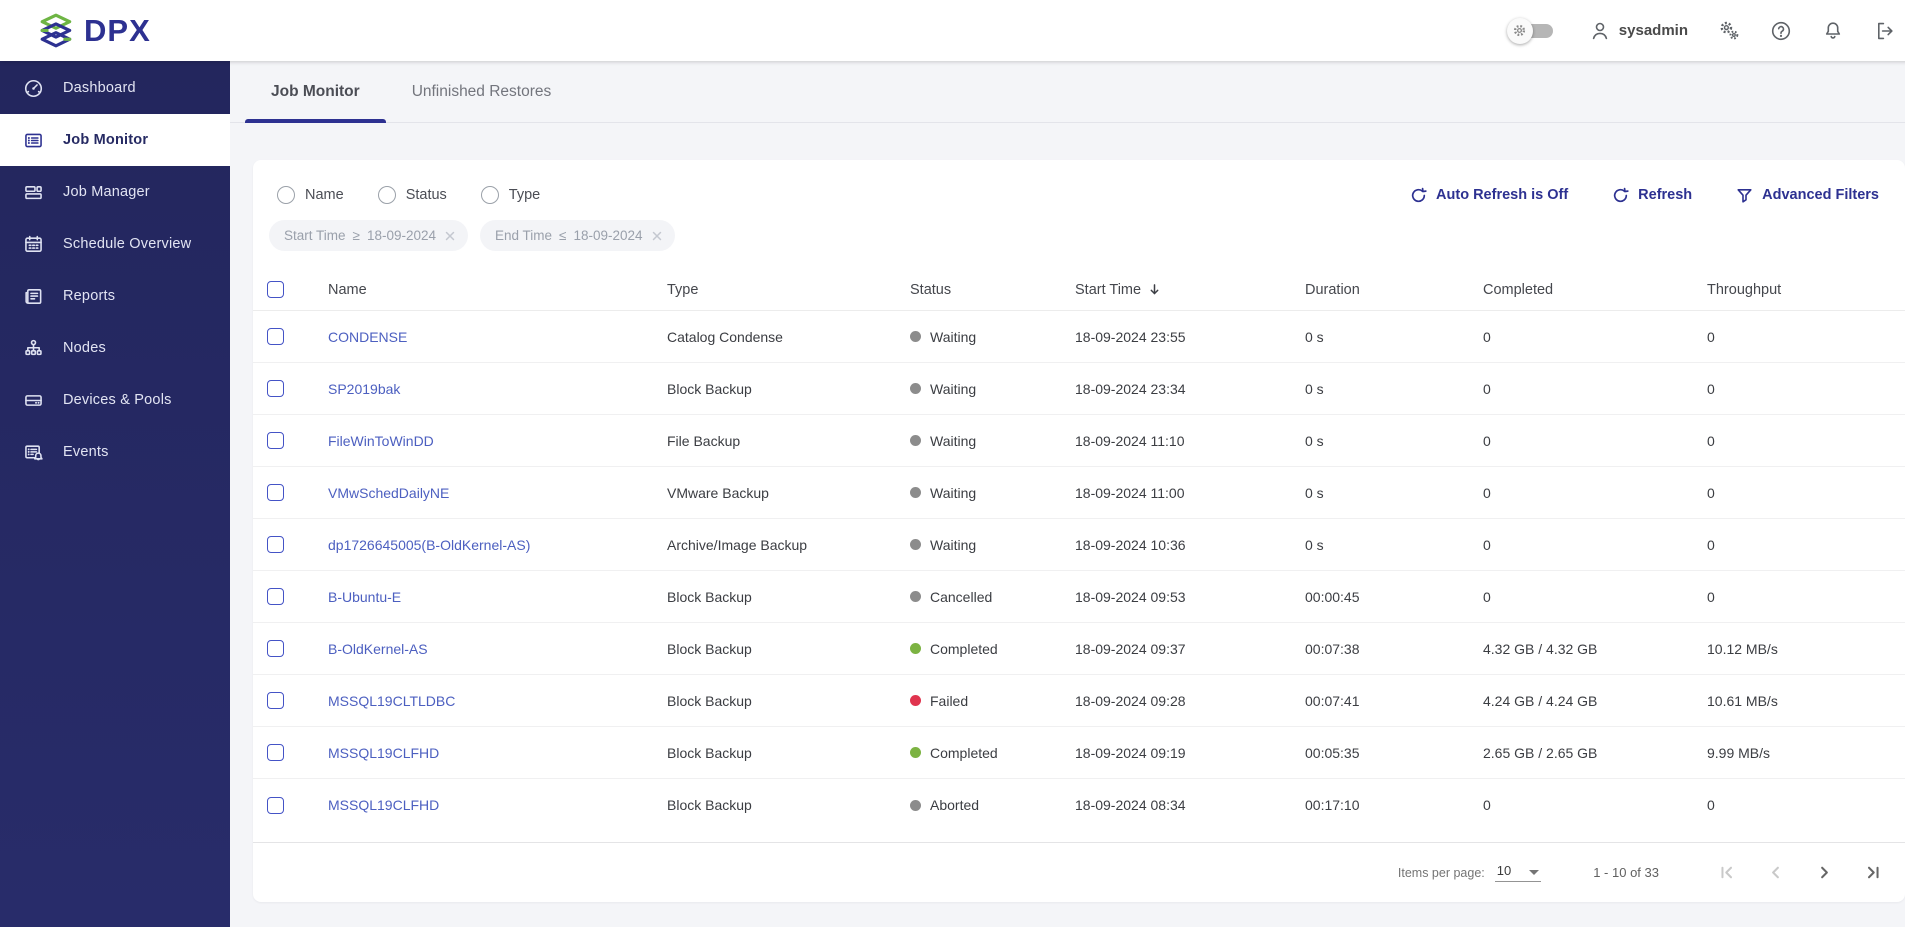  Describe the element at coordinates (388, 493) in the screenshot. I see `job-name-link: VMwSchedDailyNE` at that location.